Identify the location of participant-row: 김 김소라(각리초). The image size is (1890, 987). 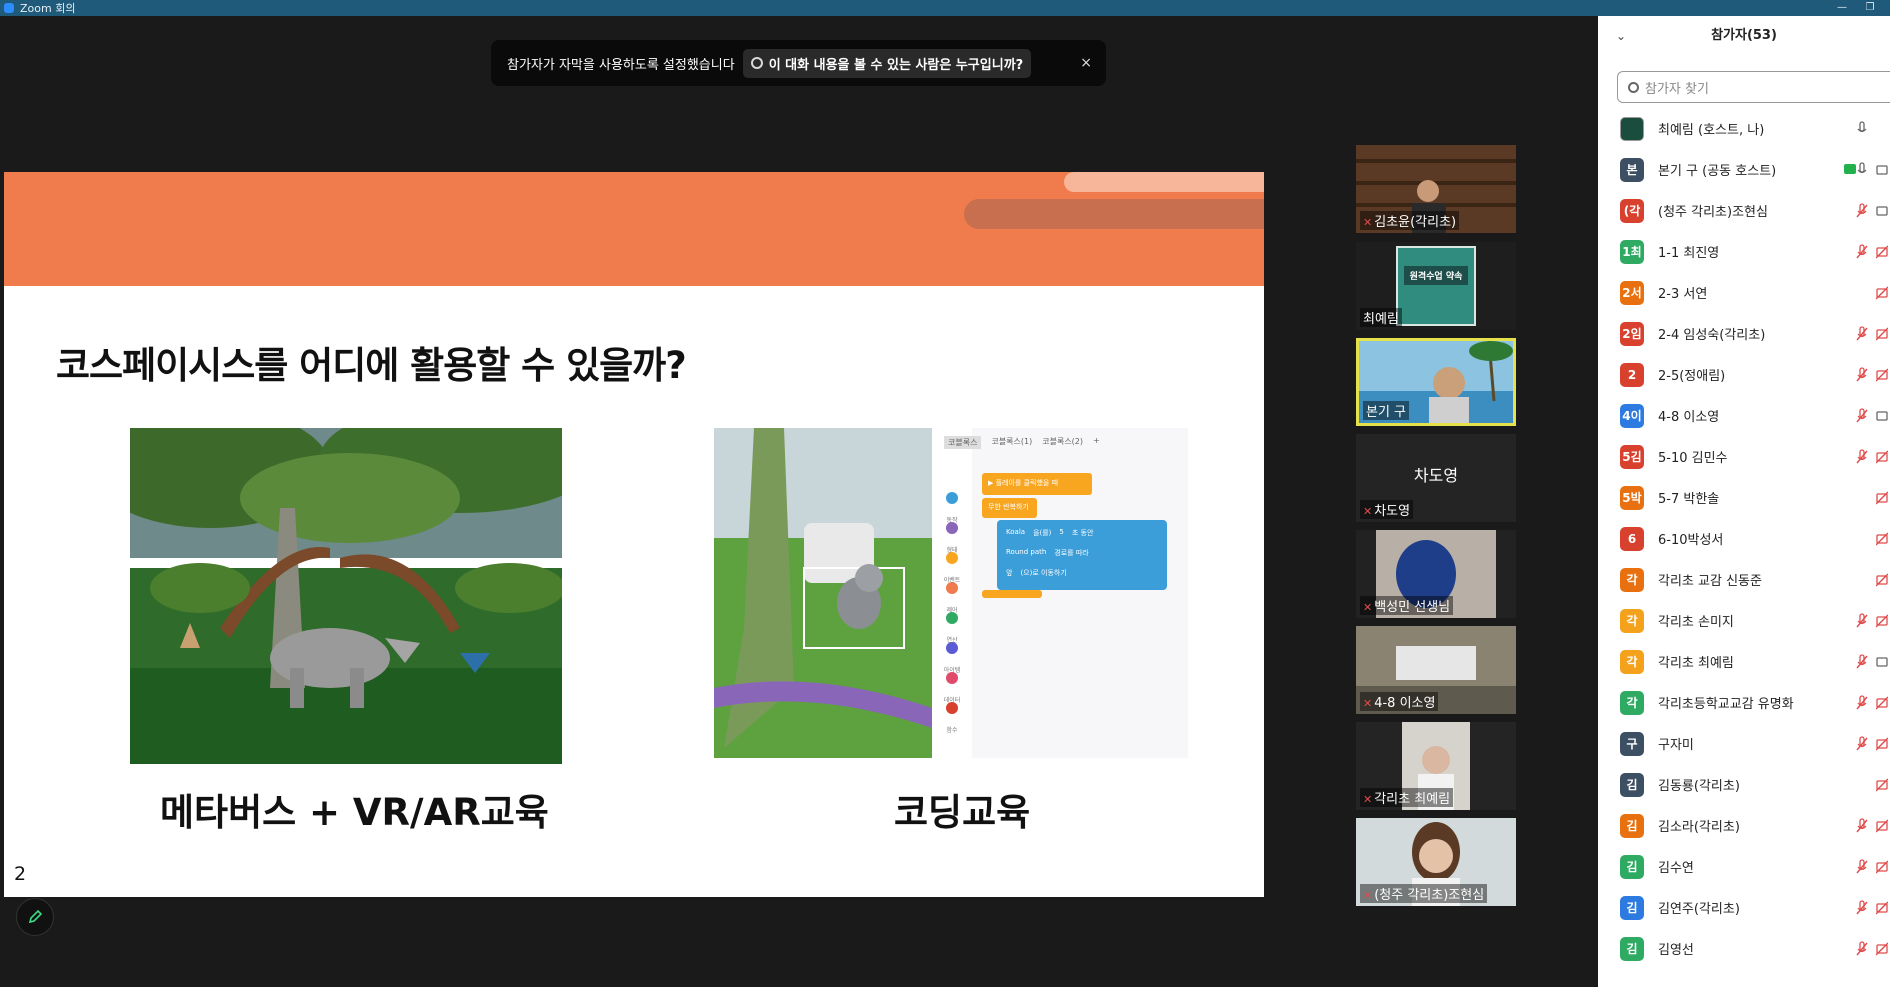
(1744, 825).